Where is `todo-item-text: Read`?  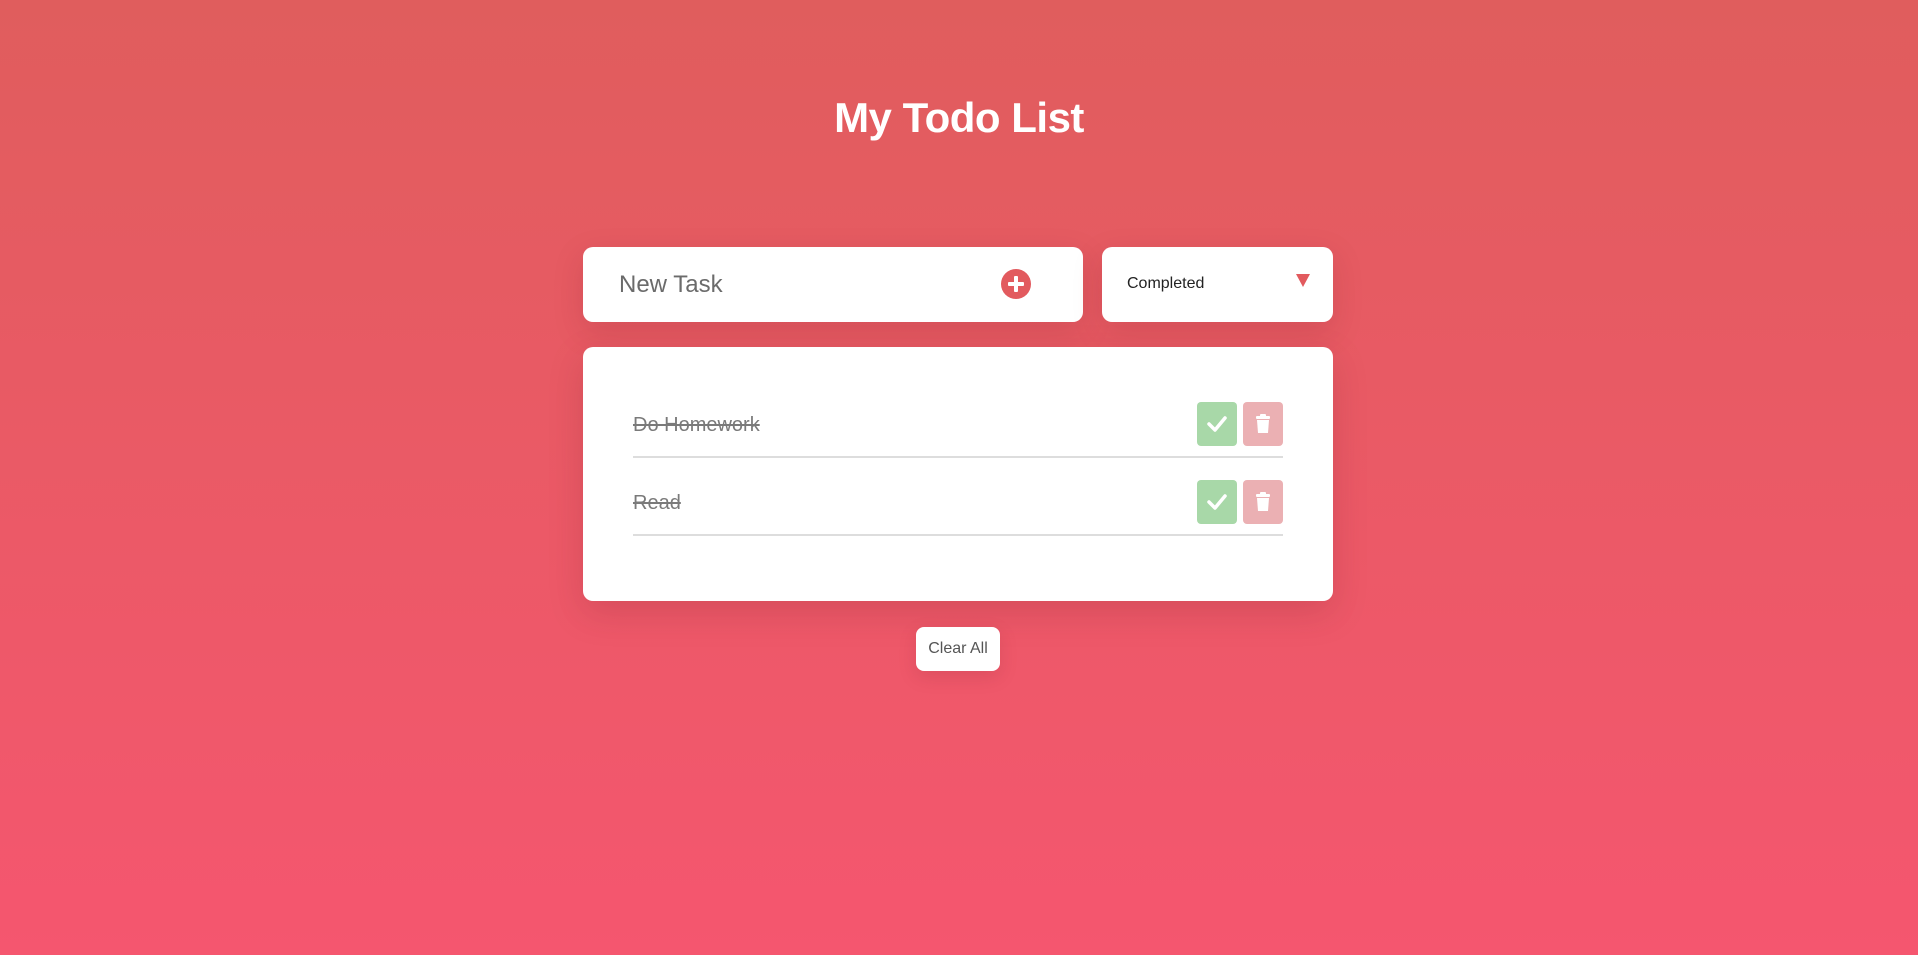 todo-item-text: Read is located at coordinates (657, 503).